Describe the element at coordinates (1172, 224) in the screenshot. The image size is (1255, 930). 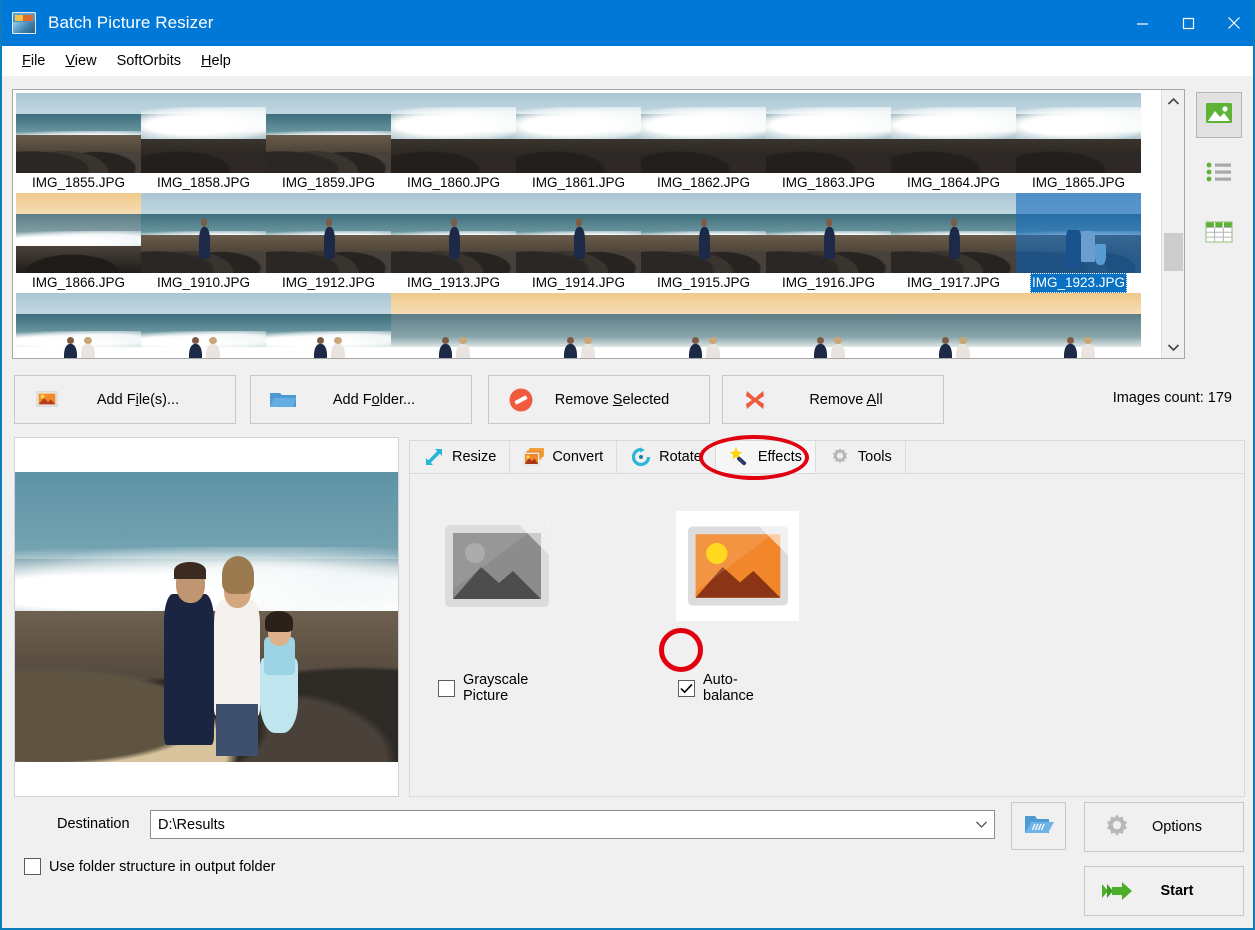
I see `thumbnail-vertical-scrollbar` at that location.